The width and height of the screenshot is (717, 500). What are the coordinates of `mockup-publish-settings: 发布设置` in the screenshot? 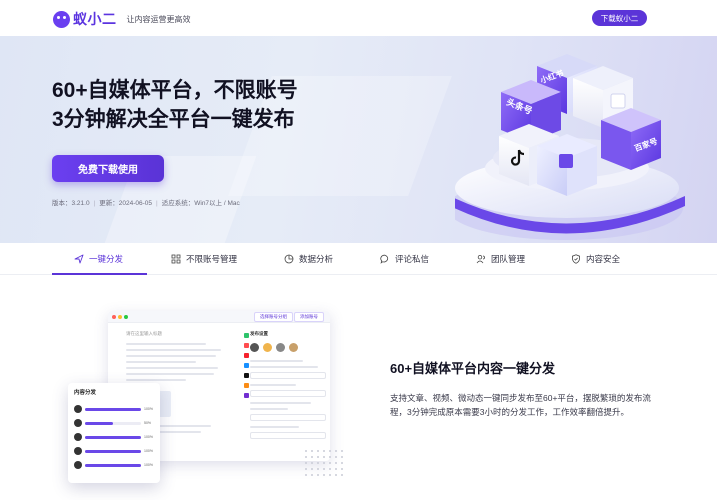 It's located at (288, 393).